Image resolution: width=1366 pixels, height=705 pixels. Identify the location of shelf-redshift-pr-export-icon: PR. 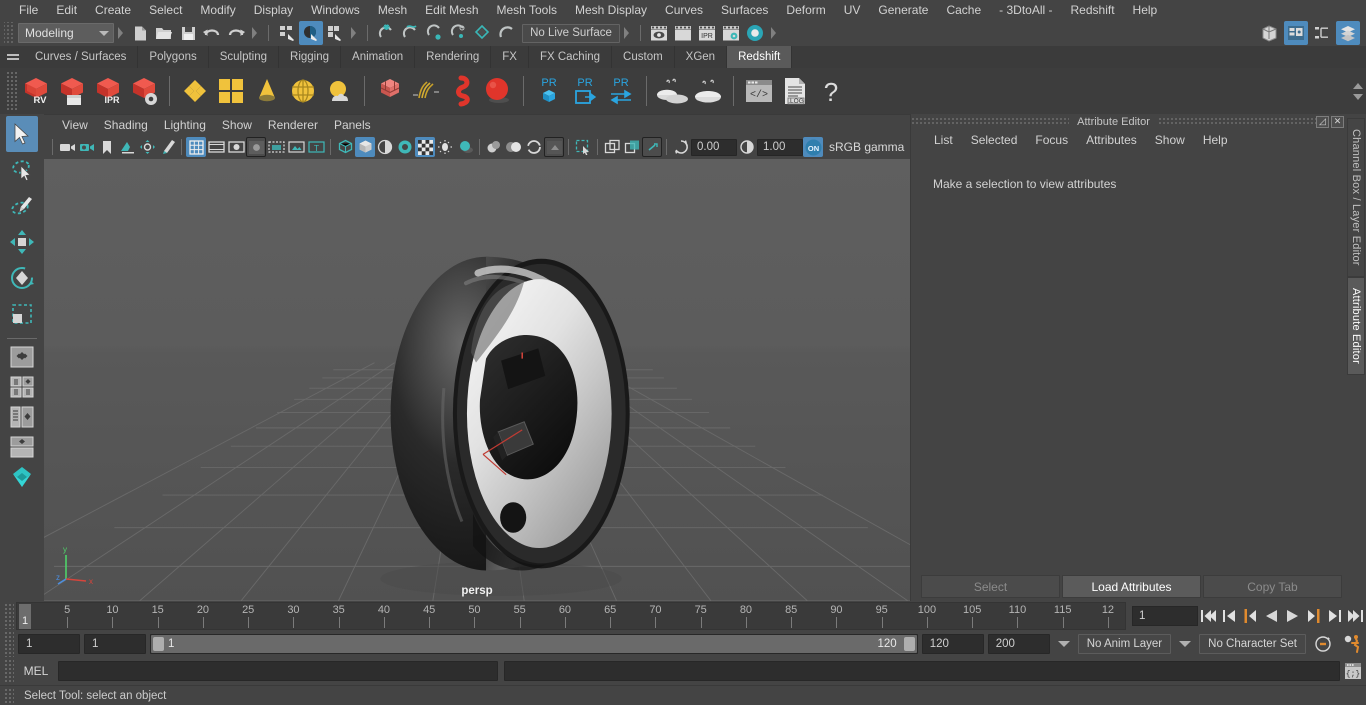
(585, 91).